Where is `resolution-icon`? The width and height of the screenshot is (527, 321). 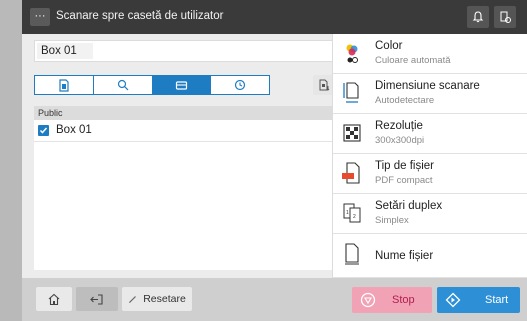 resolution-icon is located at coordinates (352, 133).